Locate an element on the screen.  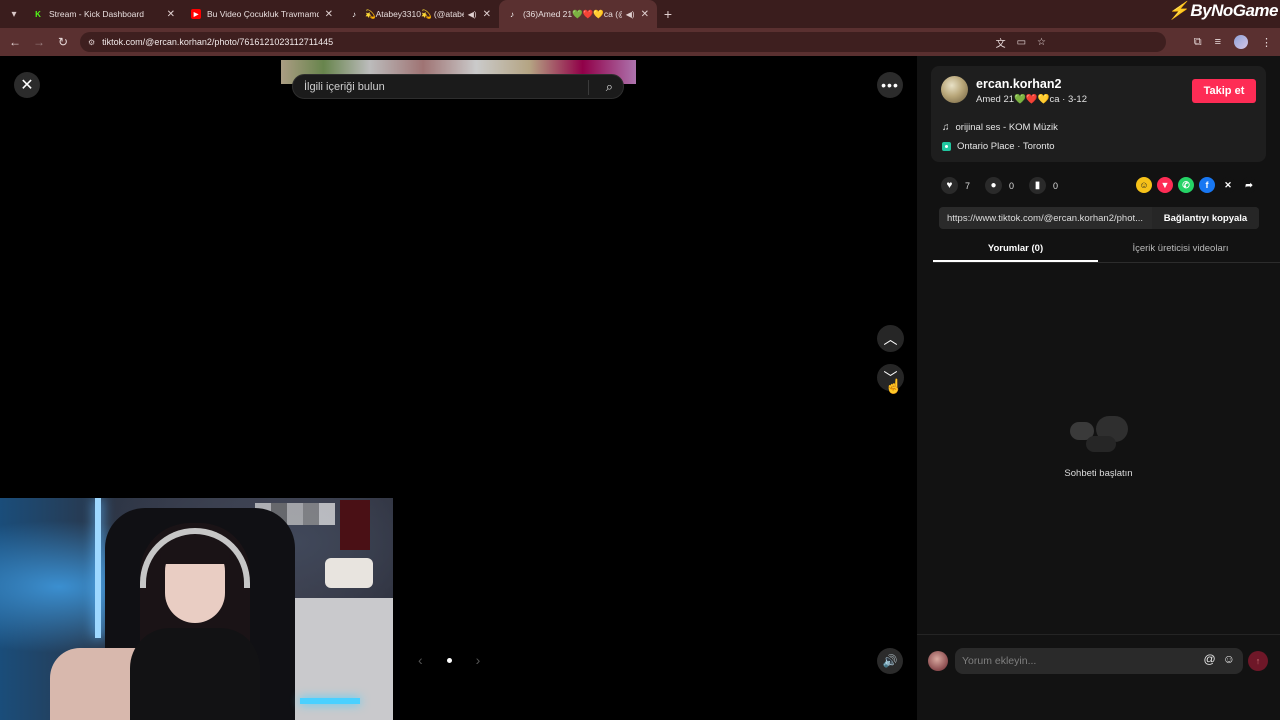
emoji-icon: ☺ is located at coordinates (1229, 659).